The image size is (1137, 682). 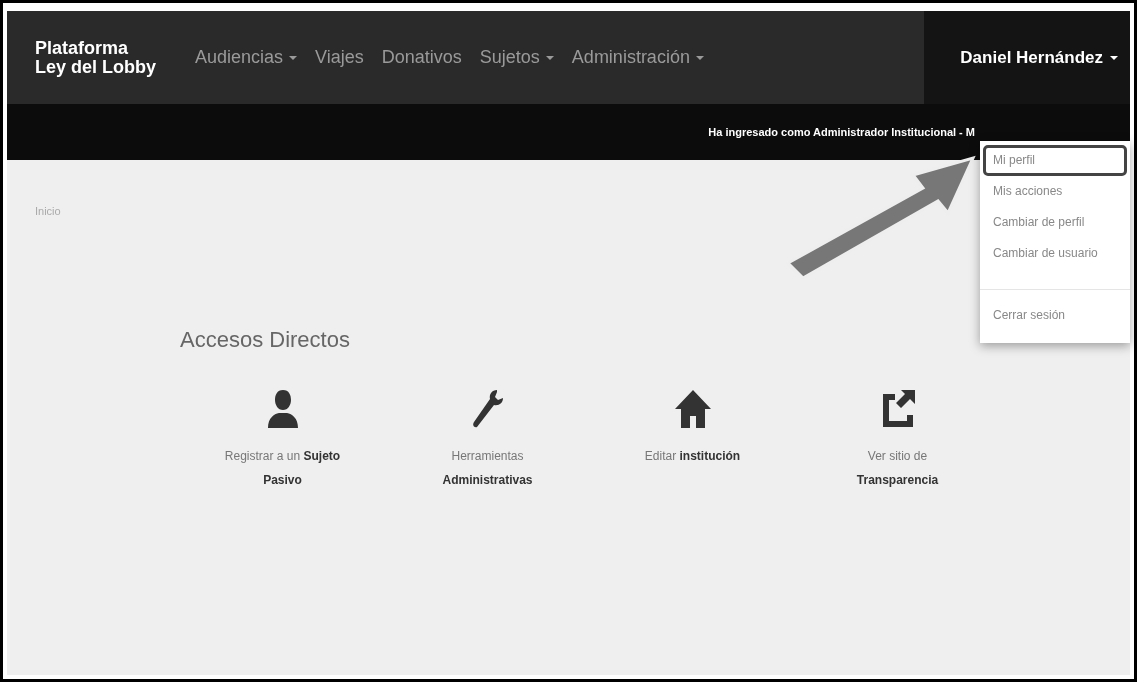 I want to click on section-title: Accesos Directos, so click(x=265, y=340).